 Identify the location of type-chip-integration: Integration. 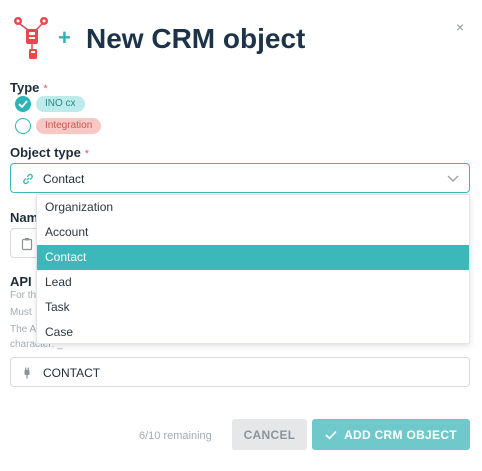
(69, 126).